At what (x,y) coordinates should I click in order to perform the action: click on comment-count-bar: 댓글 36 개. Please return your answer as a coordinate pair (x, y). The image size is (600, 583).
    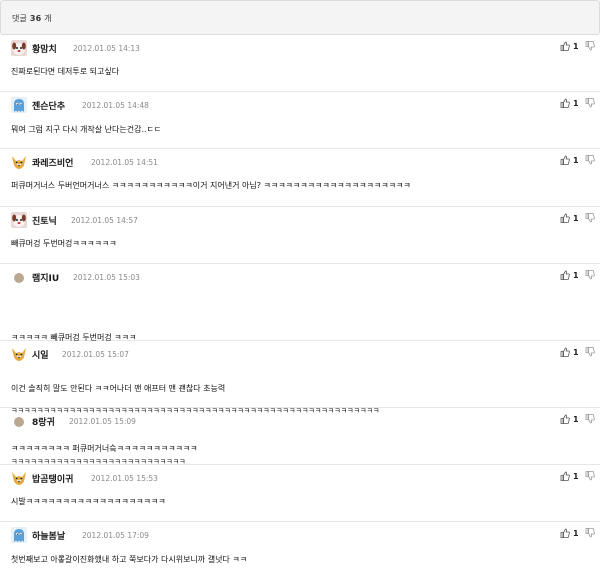
    Looking at the image, I should click on (300, 17).